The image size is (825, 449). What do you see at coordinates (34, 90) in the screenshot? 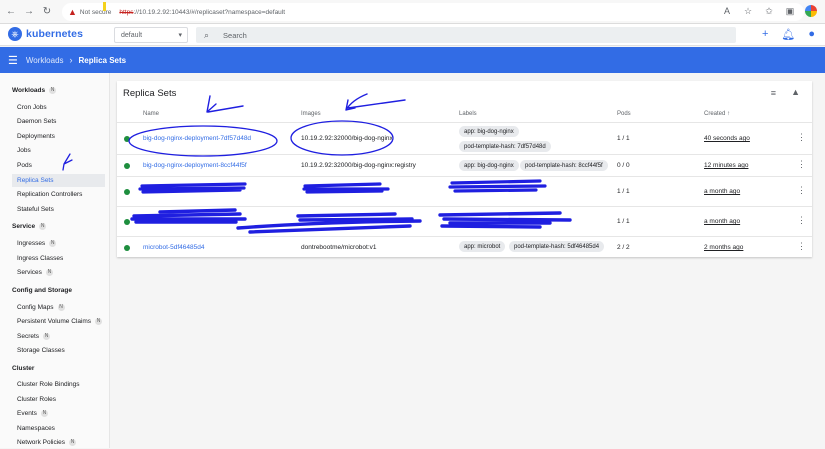
I see `sidebar-section-workloads: Workloads N` at bounding box center [34, 90].